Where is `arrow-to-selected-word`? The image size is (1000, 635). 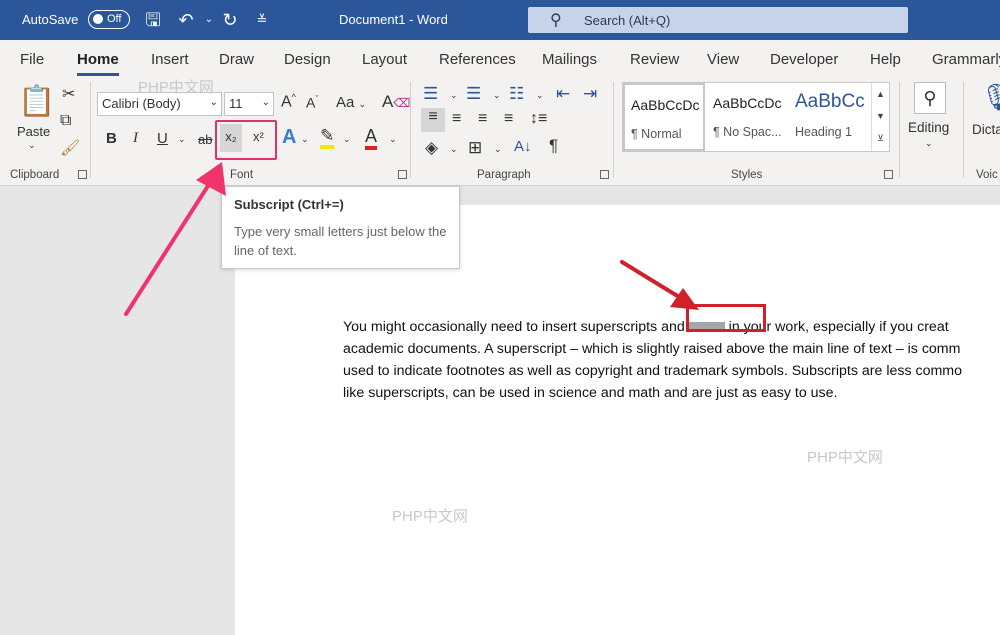
arrow-to-selected-word is located at coordinates (659, 285).